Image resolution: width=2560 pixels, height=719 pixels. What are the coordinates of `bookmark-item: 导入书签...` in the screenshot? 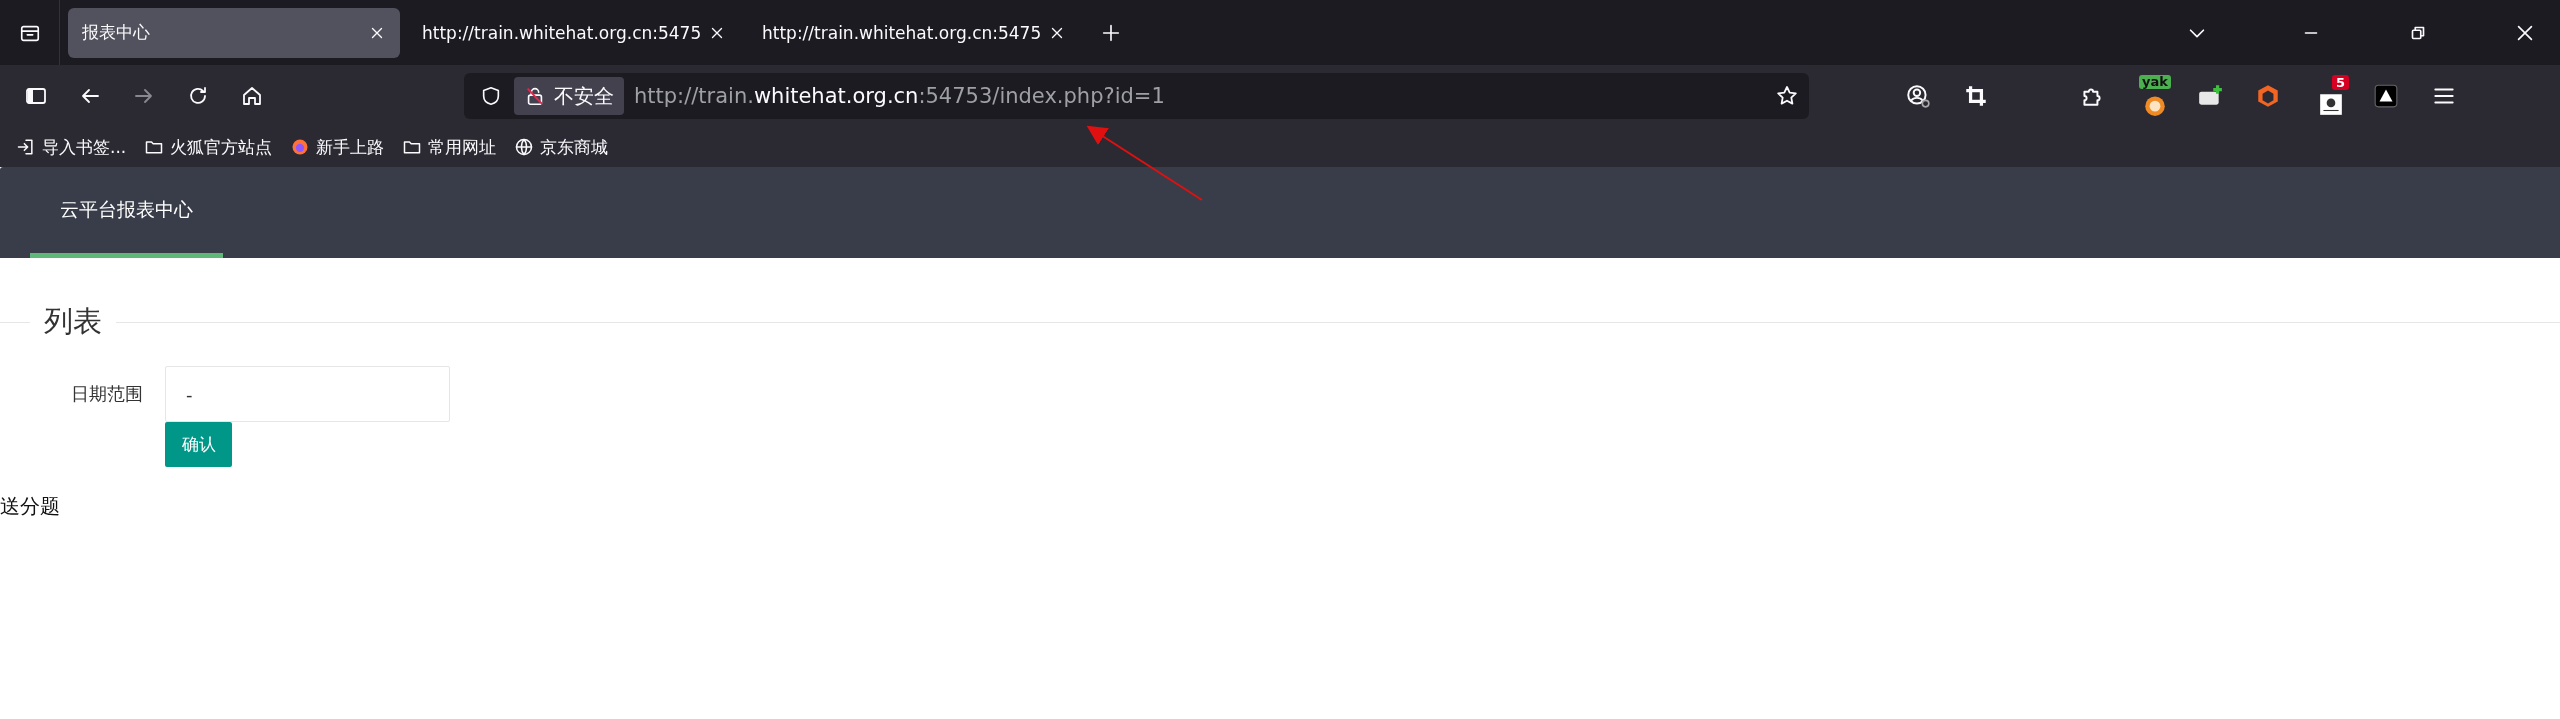 It's located at (71, 147).